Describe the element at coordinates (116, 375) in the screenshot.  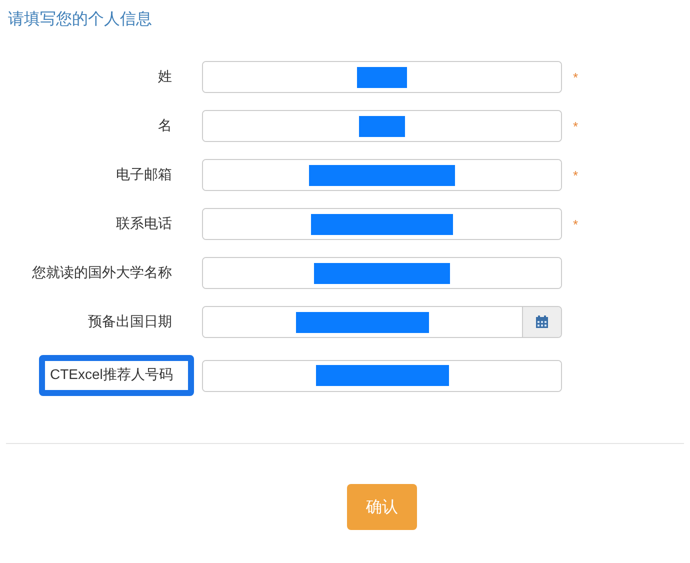
I see `field-label: CTExcel推荐人号码` at that location.